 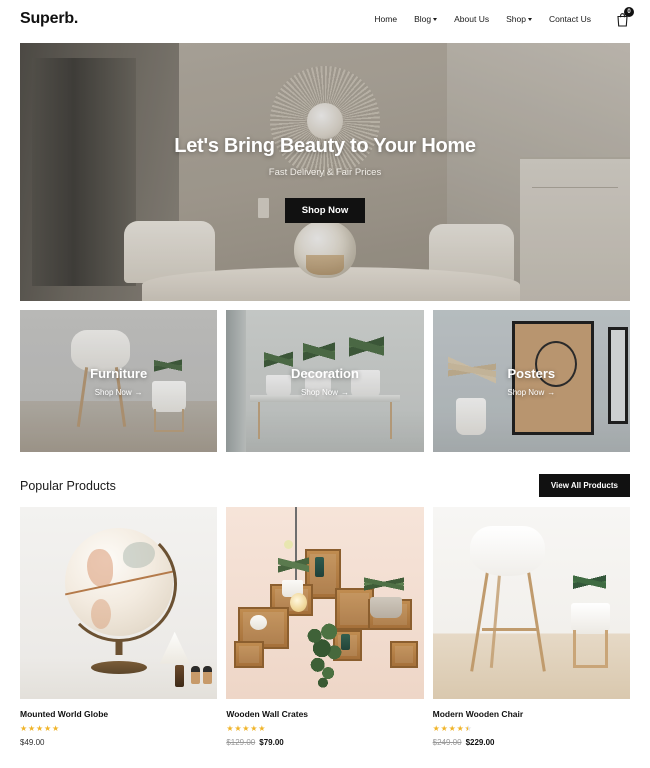 I want to click on product-name: Wooden Wall Crates, so click(x=267, y=714).